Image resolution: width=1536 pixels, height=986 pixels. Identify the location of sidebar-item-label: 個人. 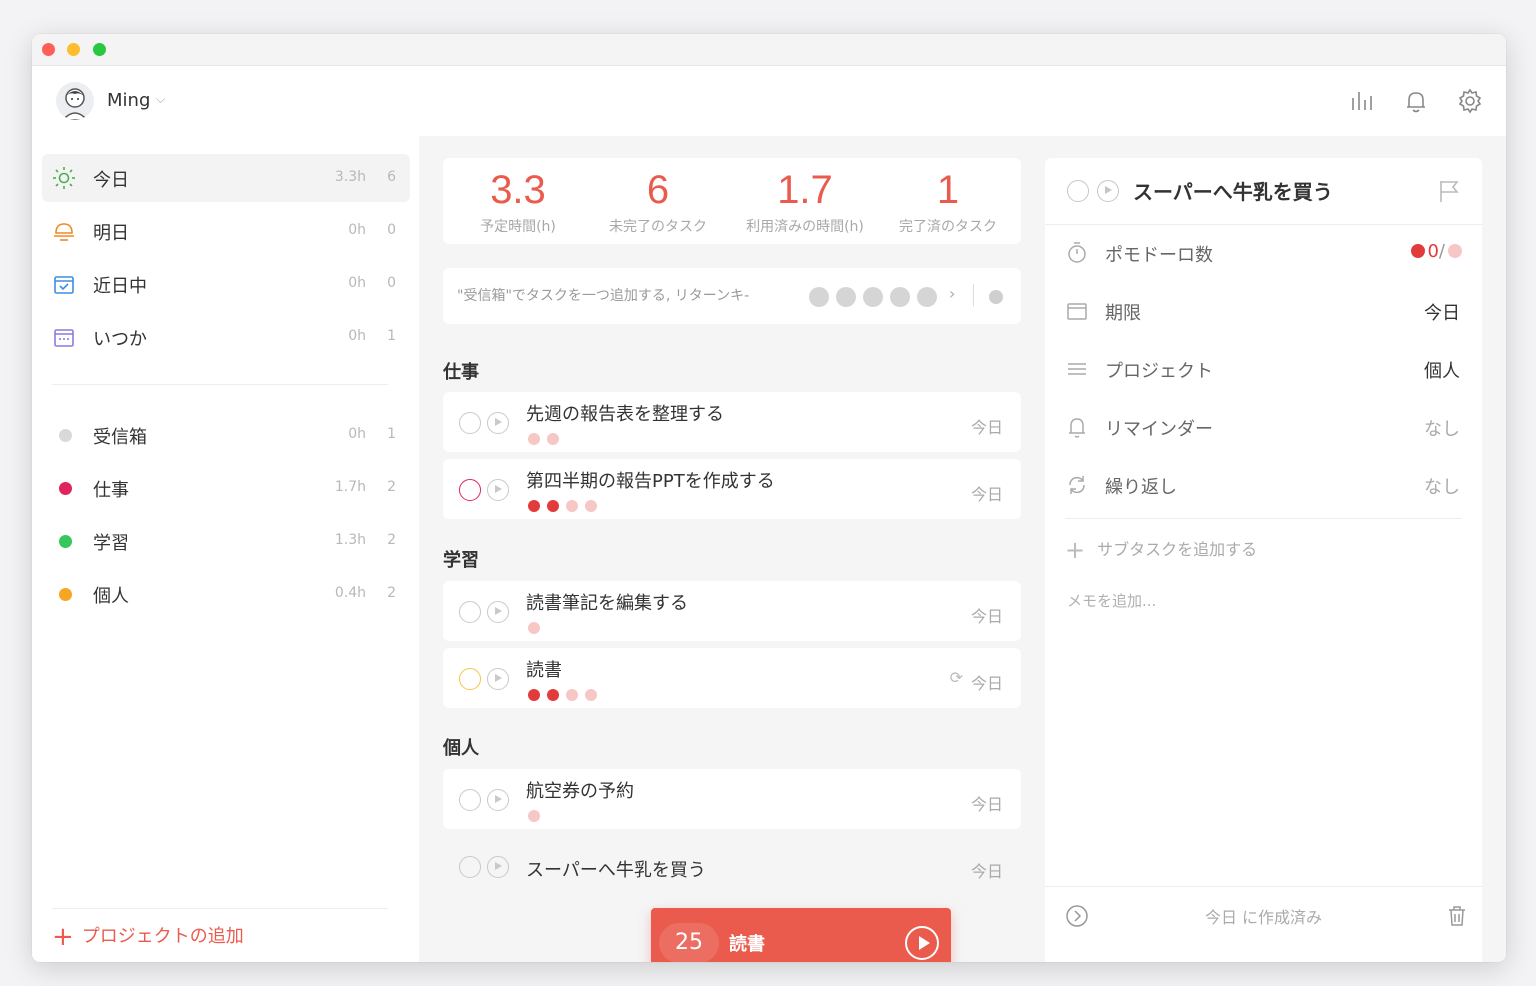
(111, 596).